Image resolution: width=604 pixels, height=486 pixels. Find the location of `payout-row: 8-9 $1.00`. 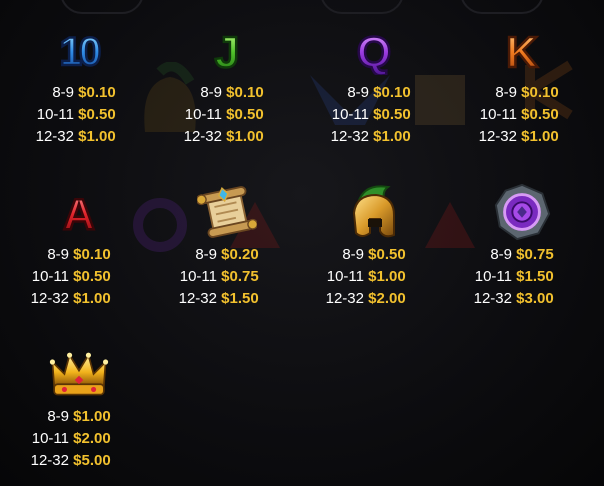

payout-row: 8-9 $1.00 is located at coordinates (79, 417).